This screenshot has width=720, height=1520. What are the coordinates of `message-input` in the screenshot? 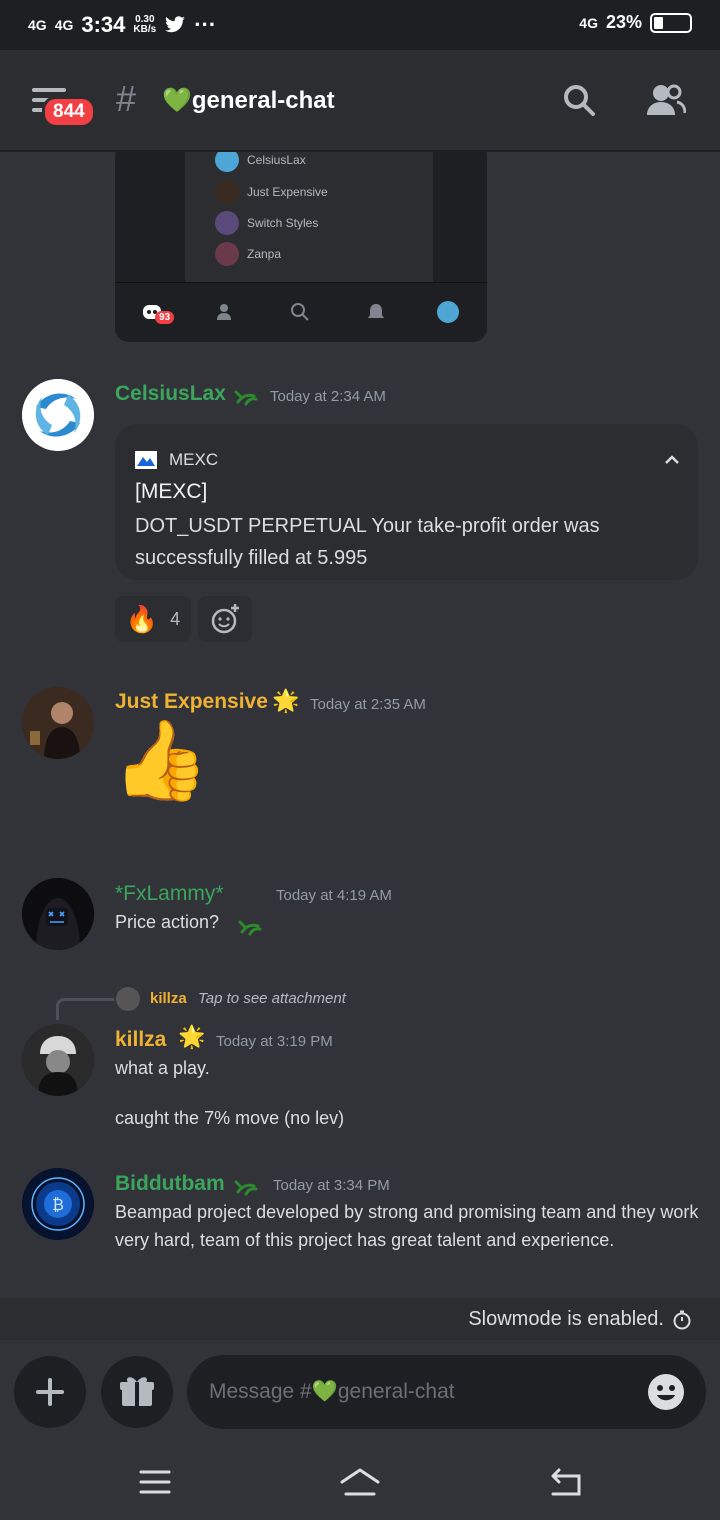 It's located at (419, 1392).